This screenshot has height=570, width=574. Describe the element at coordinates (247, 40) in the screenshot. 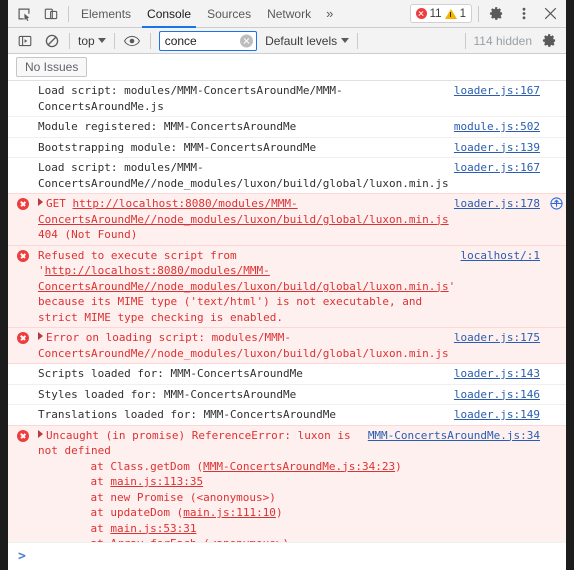

I see `clear-filter-icon` at that location.